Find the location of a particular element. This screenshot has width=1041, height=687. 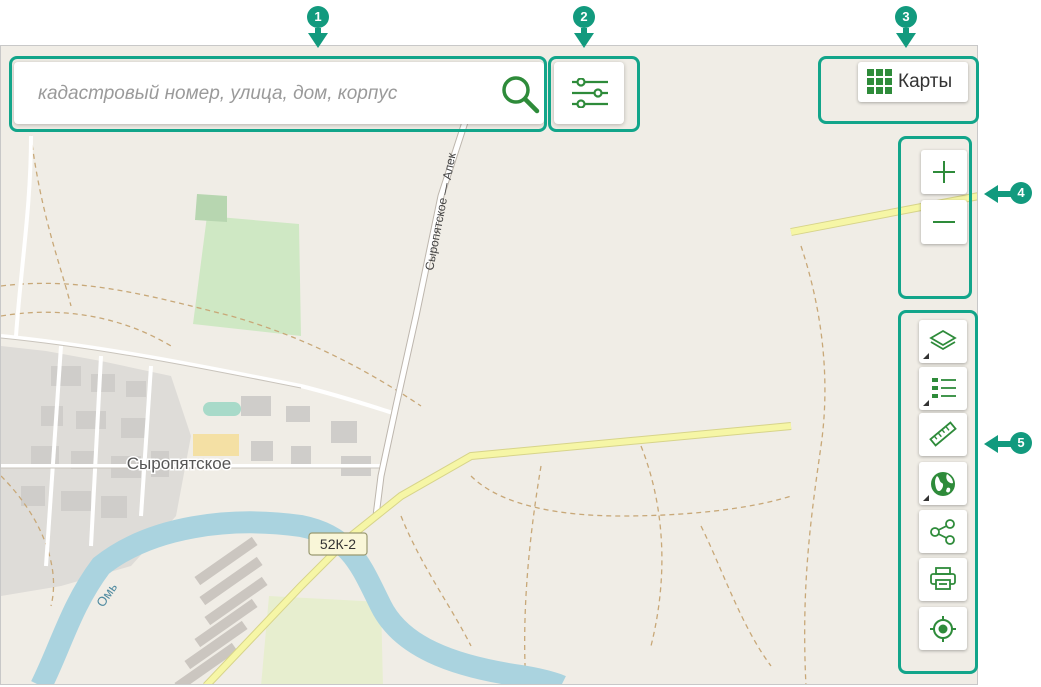

highlight-box-search is located at coordinates (278, 94).